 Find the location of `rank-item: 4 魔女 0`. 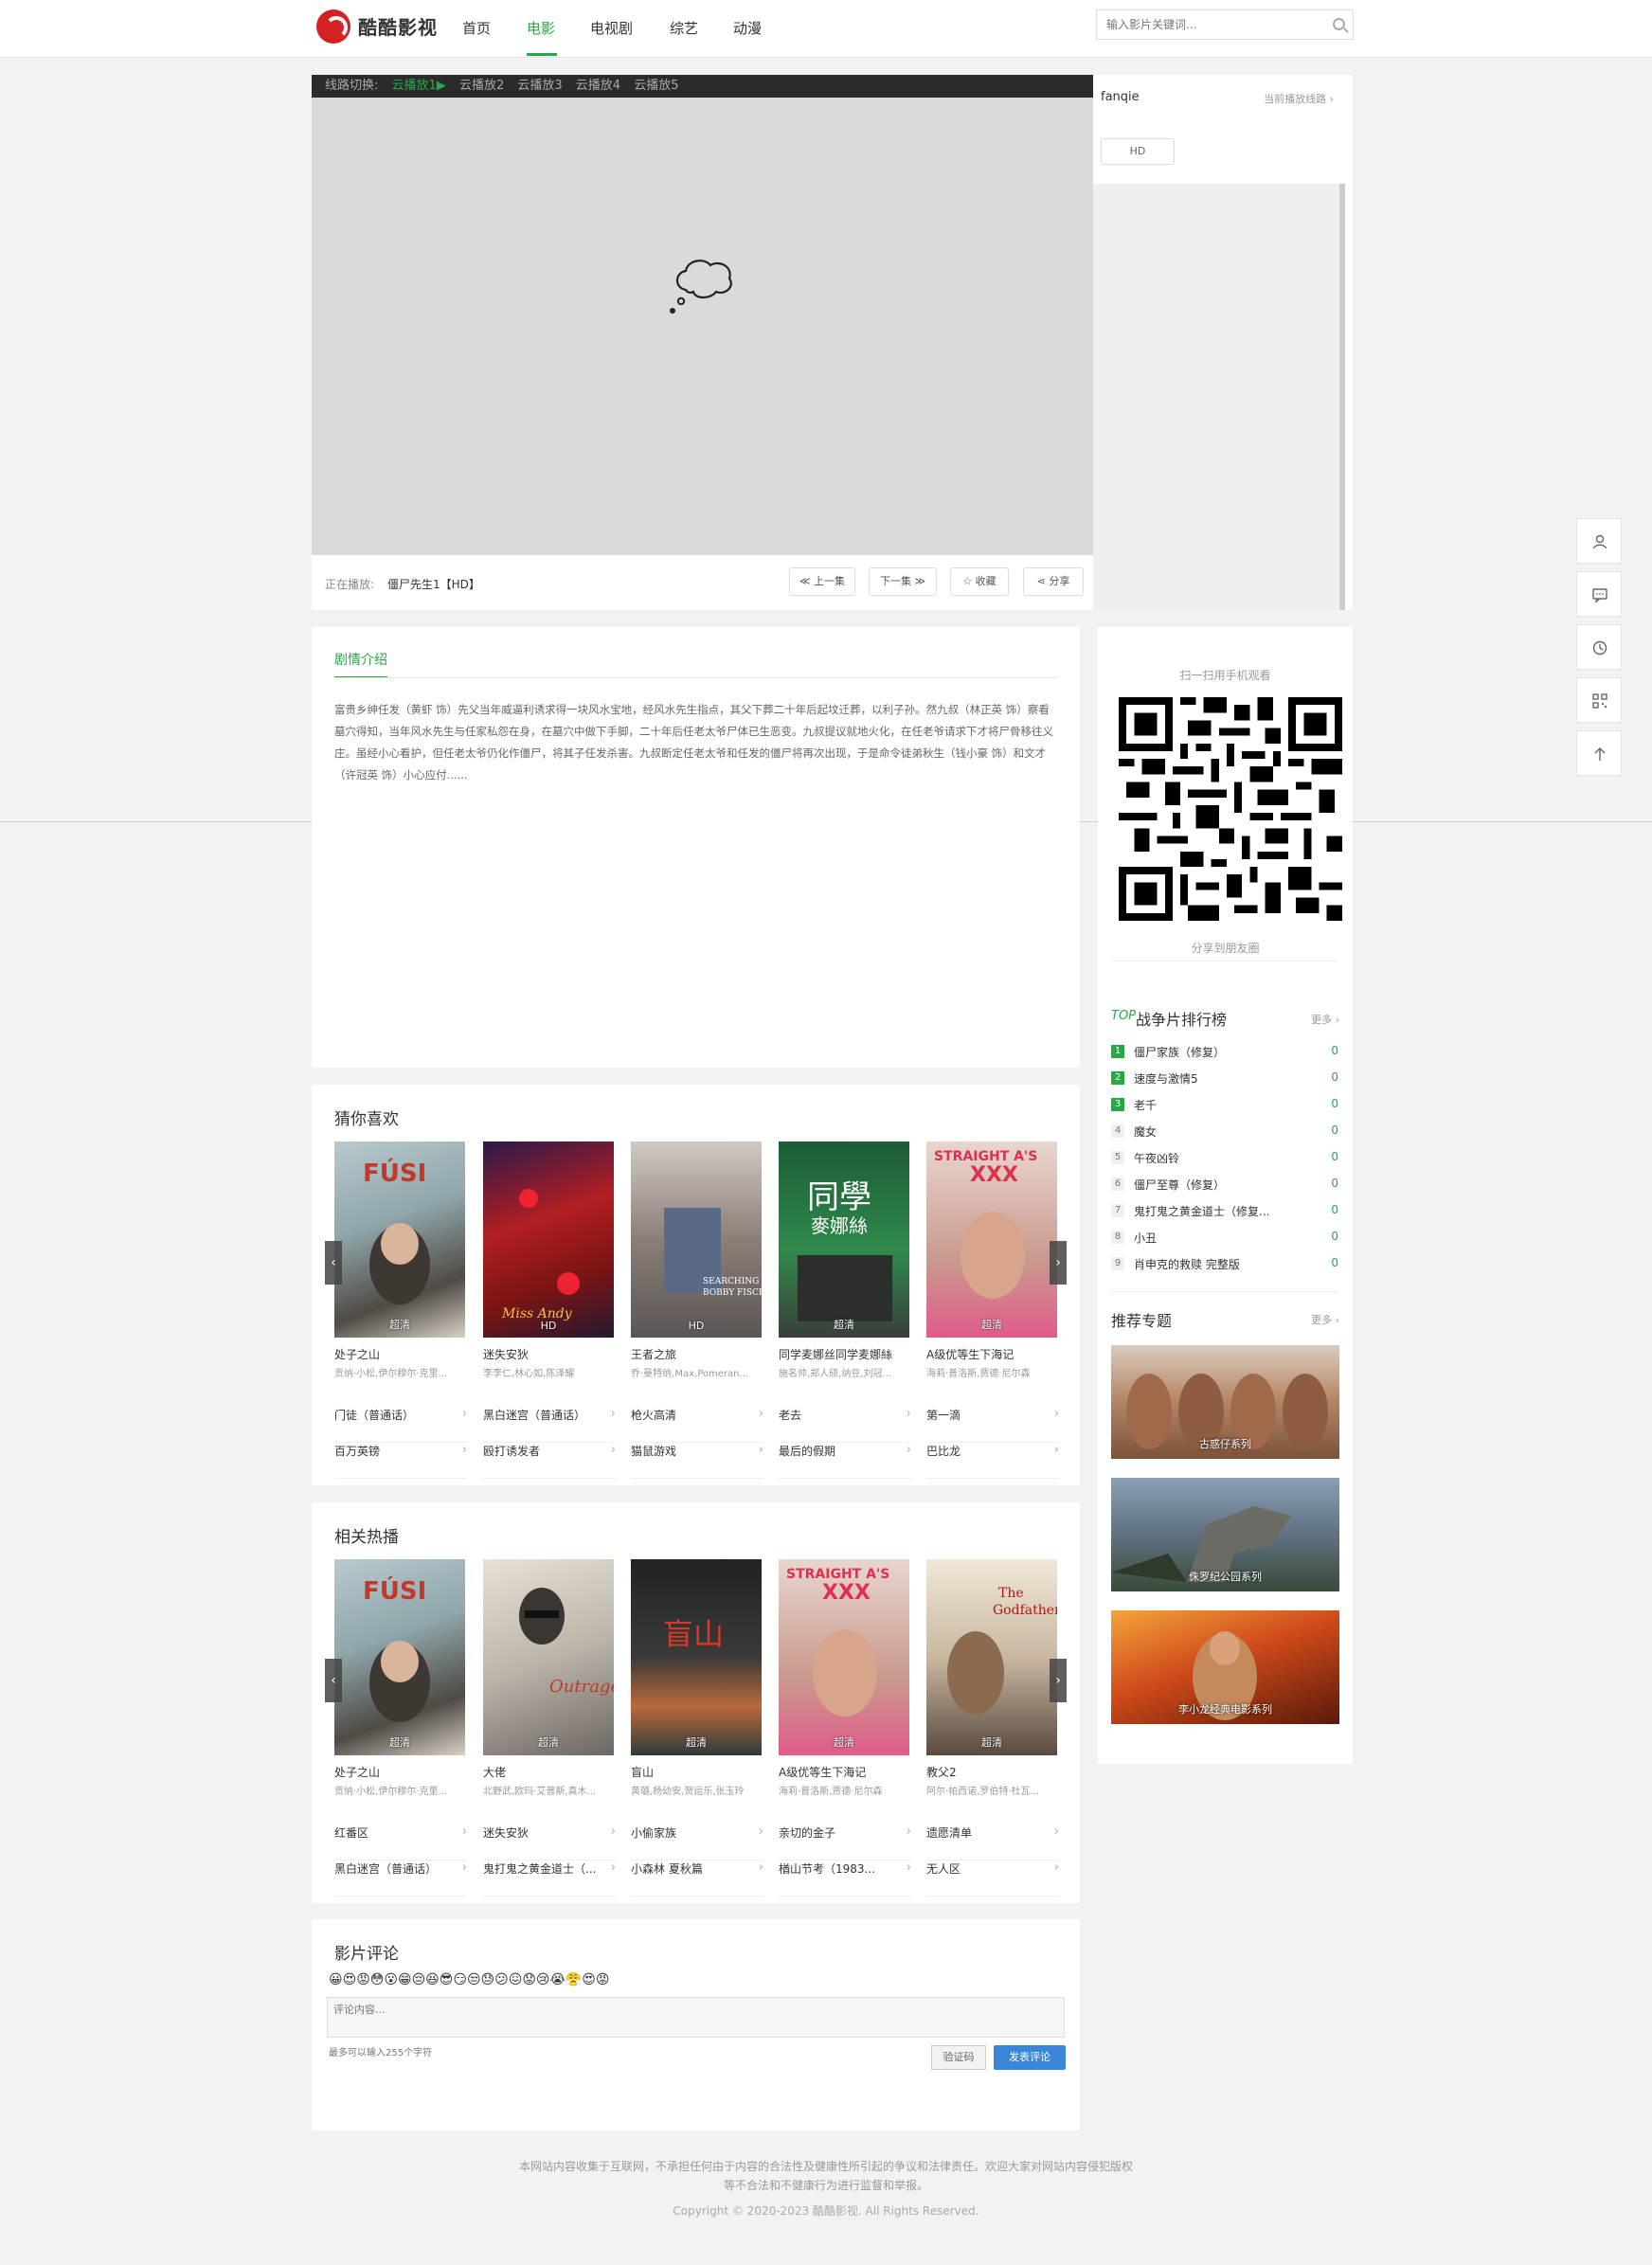

rank-item: 4 魔女 0 is located at coordinates (1224, 1131).